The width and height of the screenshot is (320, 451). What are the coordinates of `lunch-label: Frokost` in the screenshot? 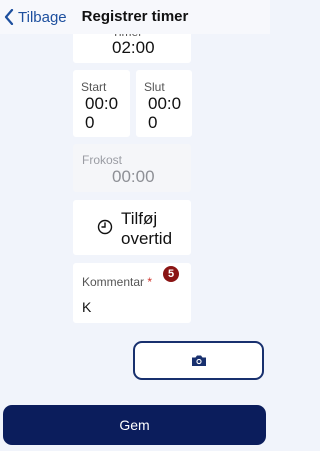 It's located at (102, 160).